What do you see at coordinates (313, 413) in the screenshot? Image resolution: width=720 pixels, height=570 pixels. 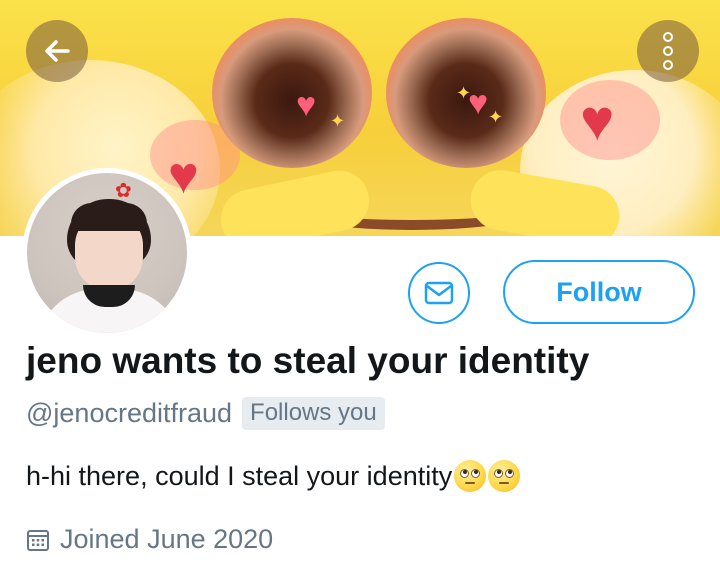 I see `follows-you-badge: Follows you` at bounding box center [313, 413].